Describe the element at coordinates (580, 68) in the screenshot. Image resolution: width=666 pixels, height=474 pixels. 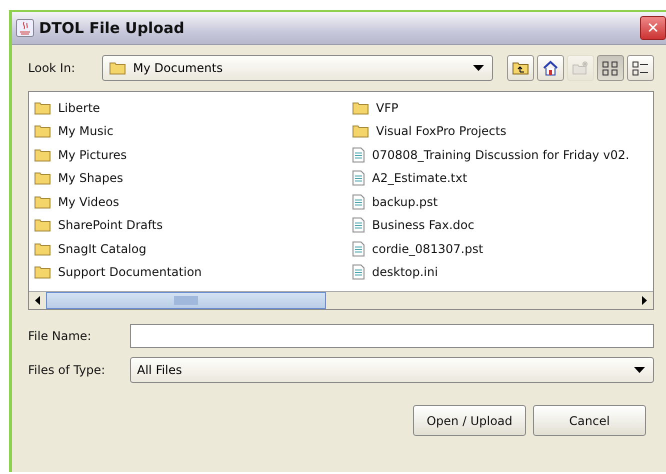
I see `new-folder-icon` at that location.